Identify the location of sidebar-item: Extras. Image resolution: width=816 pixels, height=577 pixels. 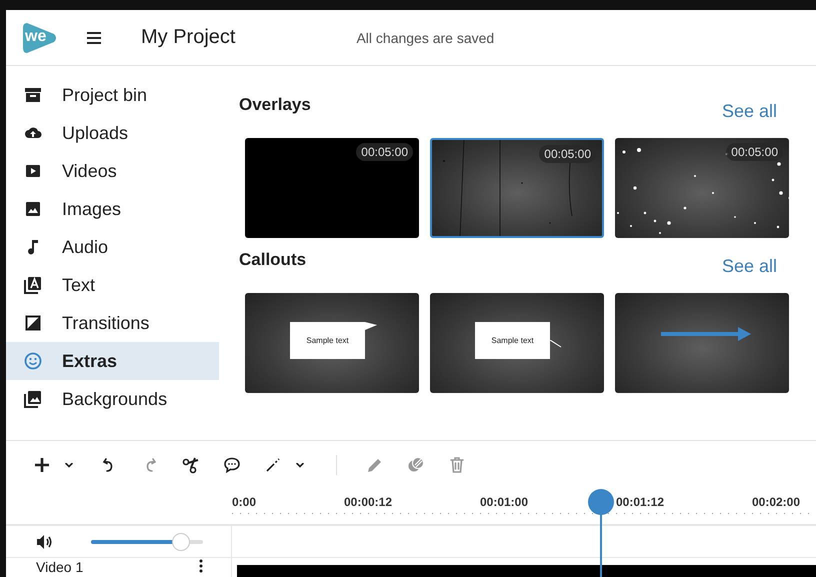
(112, 361).